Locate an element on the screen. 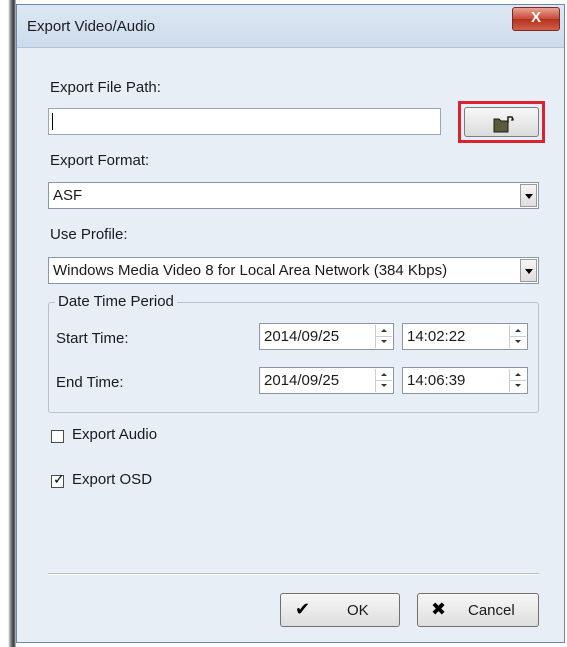  browse-button-highlight is located at coordinates (501, 122).